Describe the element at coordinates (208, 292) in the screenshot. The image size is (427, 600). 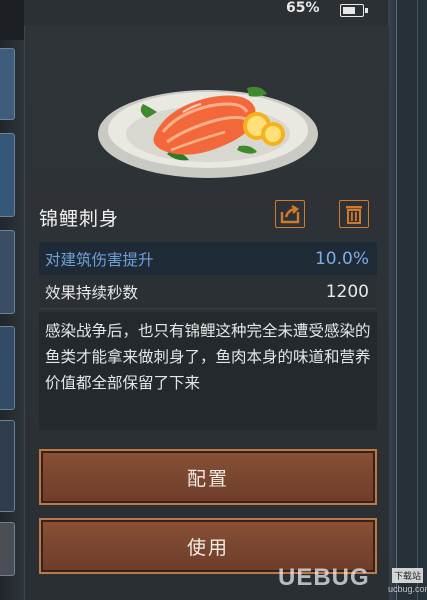
I see `stat-row-duration: 效果持续秒数 1200` at that location.